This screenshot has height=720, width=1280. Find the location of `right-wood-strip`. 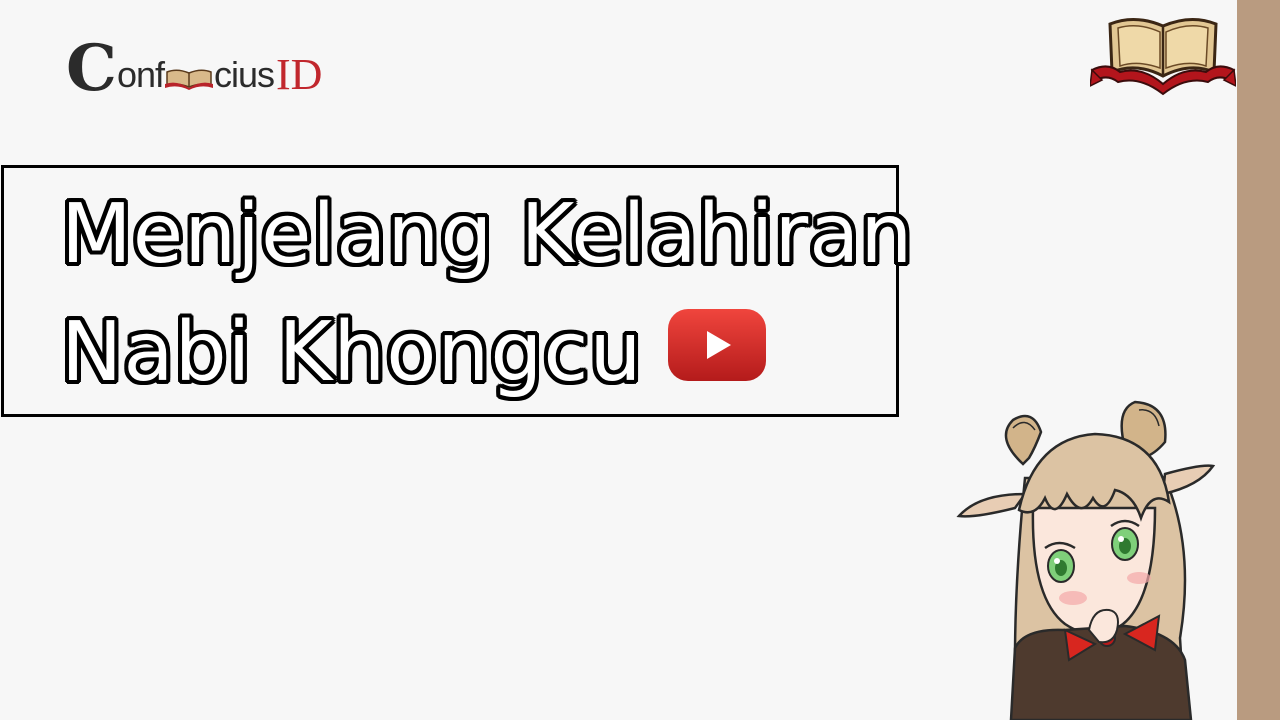

right-wood-strip is located at coordinates (1258, 360).